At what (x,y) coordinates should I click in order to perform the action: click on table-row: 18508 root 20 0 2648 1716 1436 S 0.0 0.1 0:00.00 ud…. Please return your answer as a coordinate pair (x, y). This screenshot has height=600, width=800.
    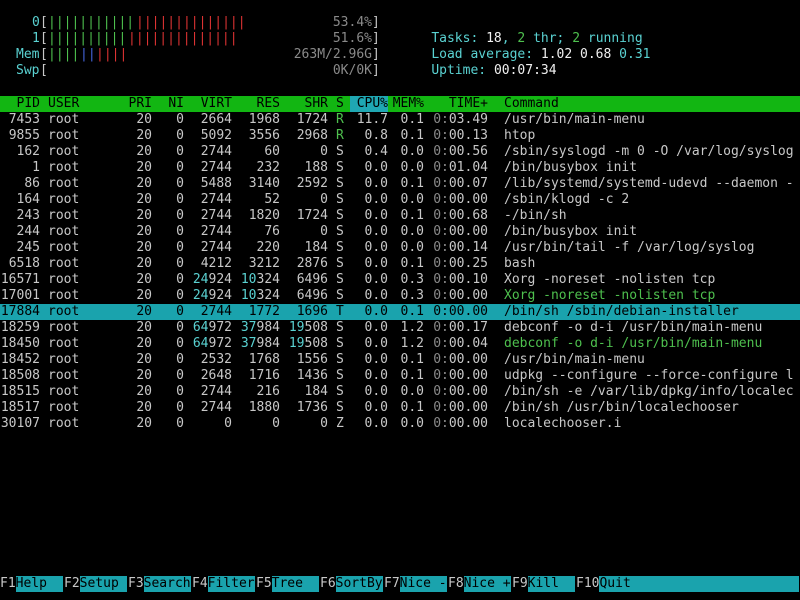
    Looking at the image, I should click on (400, 376).